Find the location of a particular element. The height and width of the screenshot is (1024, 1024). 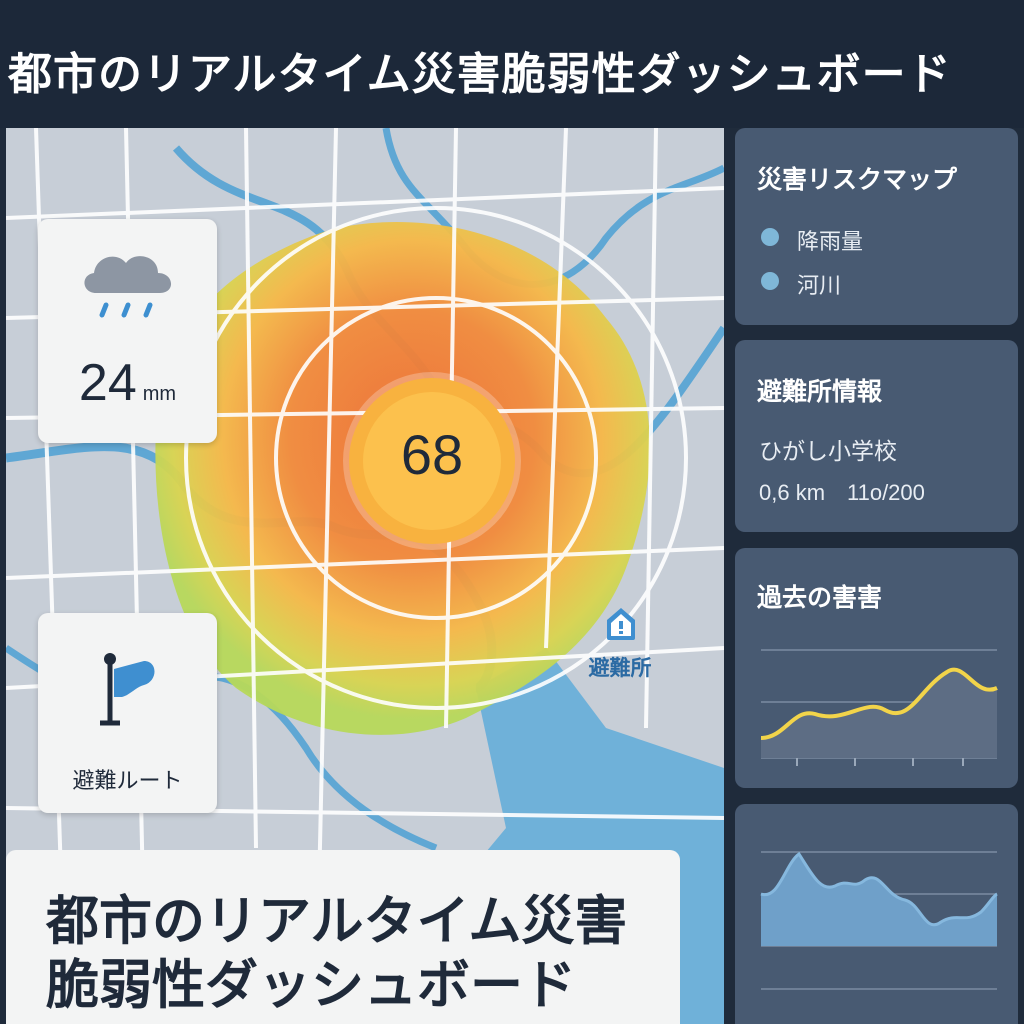

page-title: 都市のリアルタイム災害脆弱性ダッシュボード is located at coordinates (480, 74).